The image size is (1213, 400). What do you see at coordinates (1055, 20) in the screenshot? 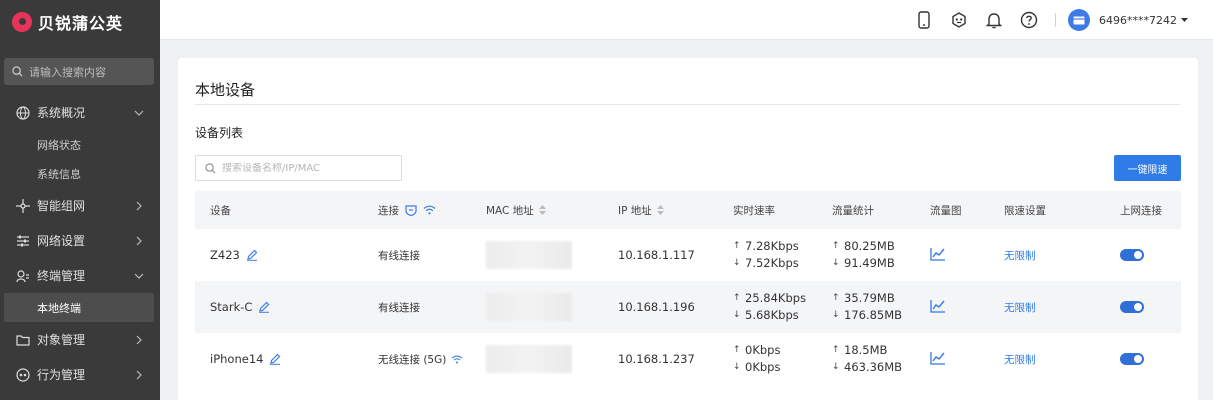
I see `top-divider` at bounding box center [1055, 20].